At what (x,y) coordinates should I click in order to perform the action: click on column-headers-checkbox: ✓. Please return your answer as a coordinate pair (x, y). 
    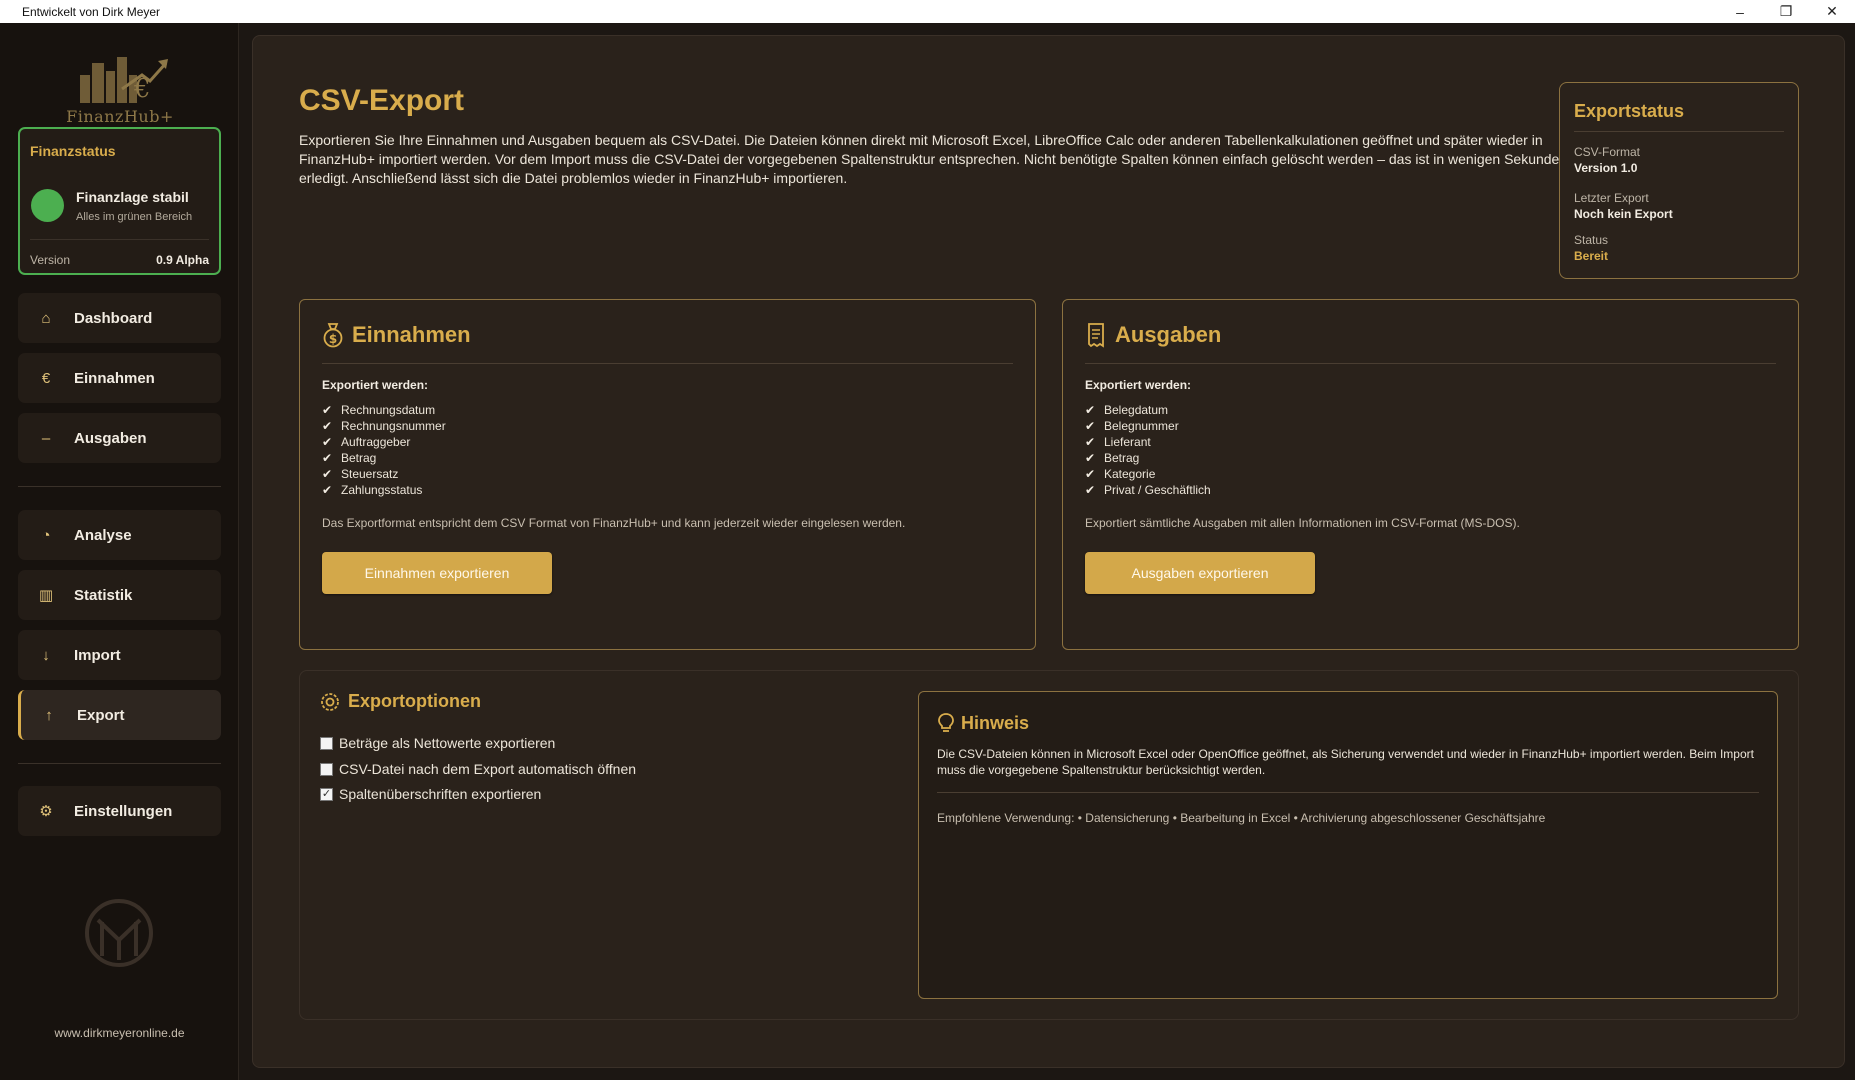
    Looking at the image, I should click on (326, 794).